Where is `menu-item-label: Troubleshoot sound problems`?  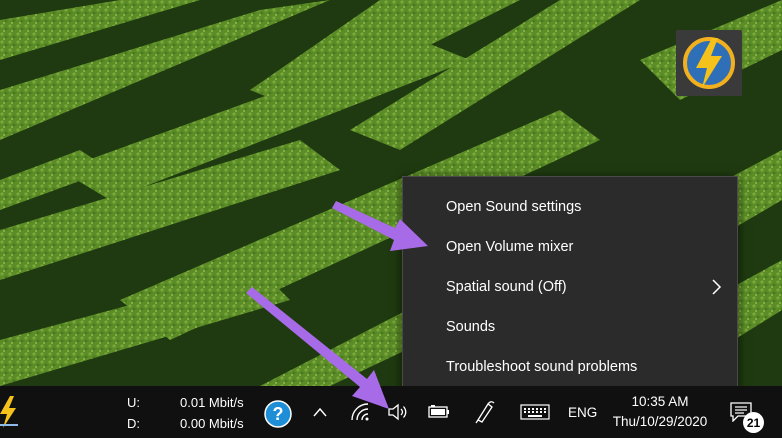 menu-item-label: Troubleshoot sound problems is located at coordinates (542, 367).